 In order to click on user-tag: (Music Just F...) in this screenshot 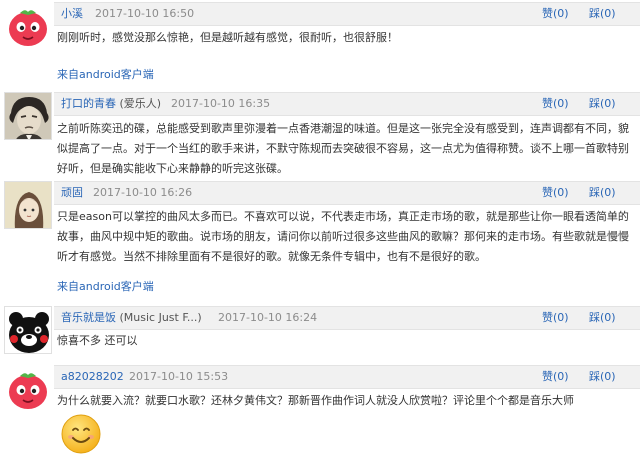, I will do `click(160, 317)`.